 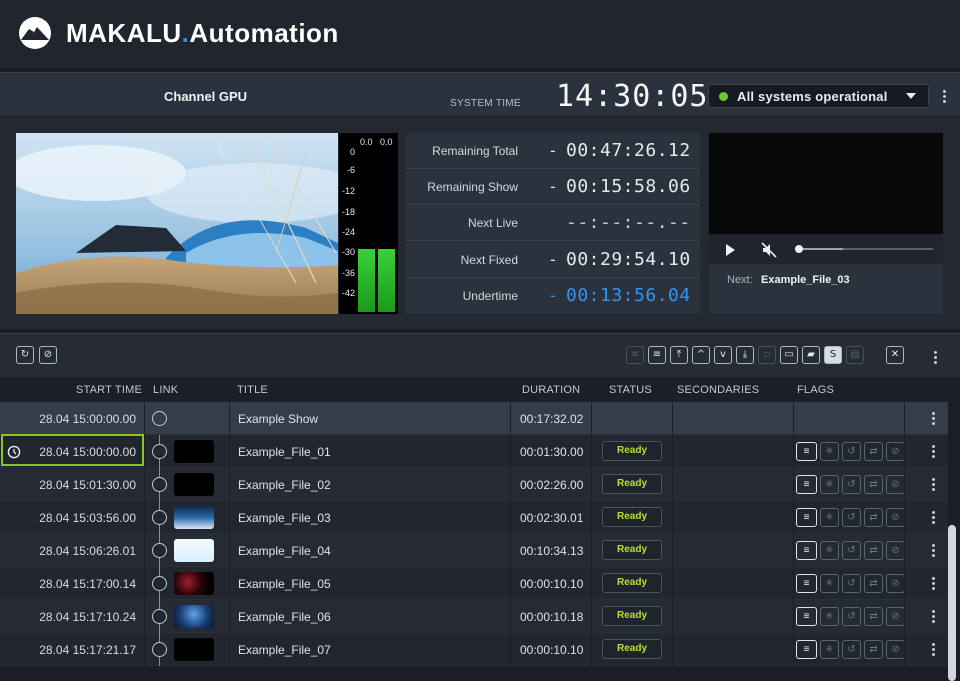 What do you see at coordinates (551, 390) in the screenshot?
I see `col-duration: DURATION` at bounding box center [551, 390].